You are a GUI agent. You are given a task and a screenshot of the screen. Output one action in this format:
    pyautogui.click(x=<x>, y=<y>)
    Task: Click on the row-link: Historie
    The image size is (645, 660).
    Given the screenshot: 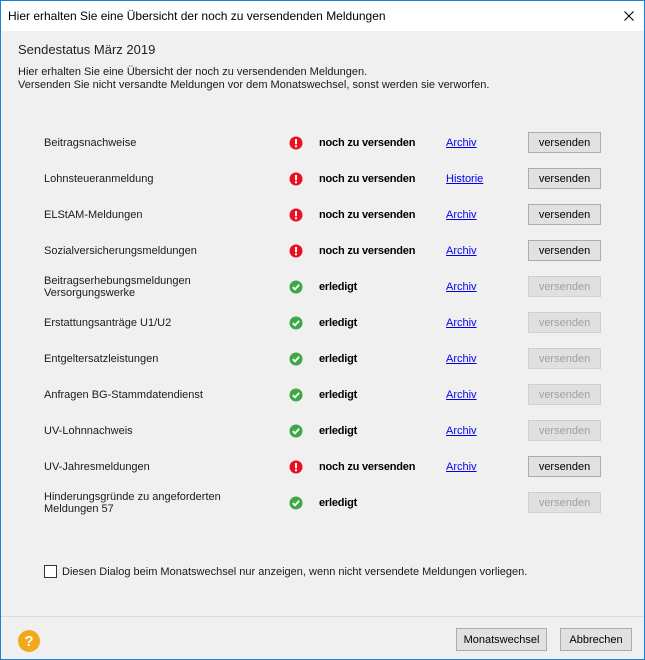 What is the action you would take?
    pyautogui.click(x=464, y=179)
    